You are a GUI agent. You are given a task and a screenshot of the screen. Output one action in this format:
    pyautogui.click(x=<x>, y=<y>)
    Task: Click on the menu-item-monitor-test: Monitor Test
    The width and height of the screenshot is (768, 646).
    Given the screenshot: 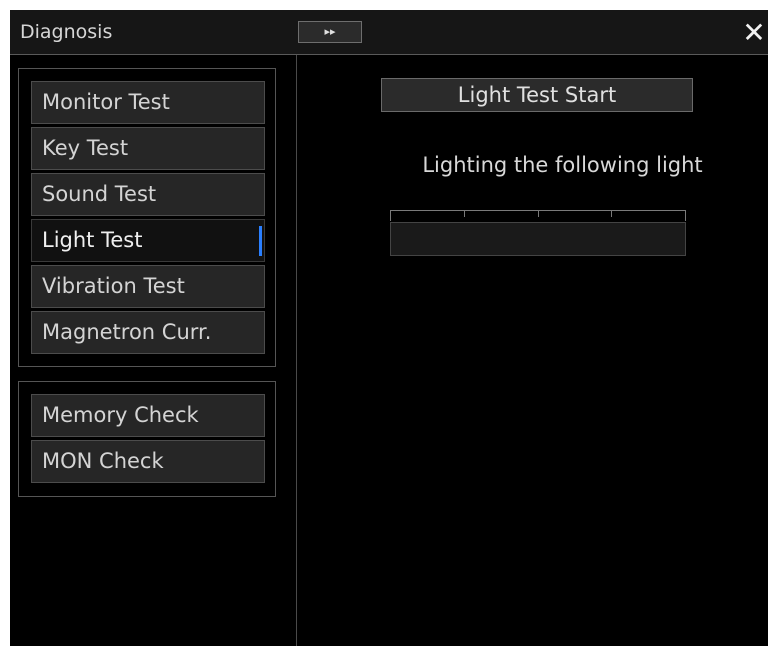 What is the action you would take?
    pyautogui.click(x=148, y=102)
    